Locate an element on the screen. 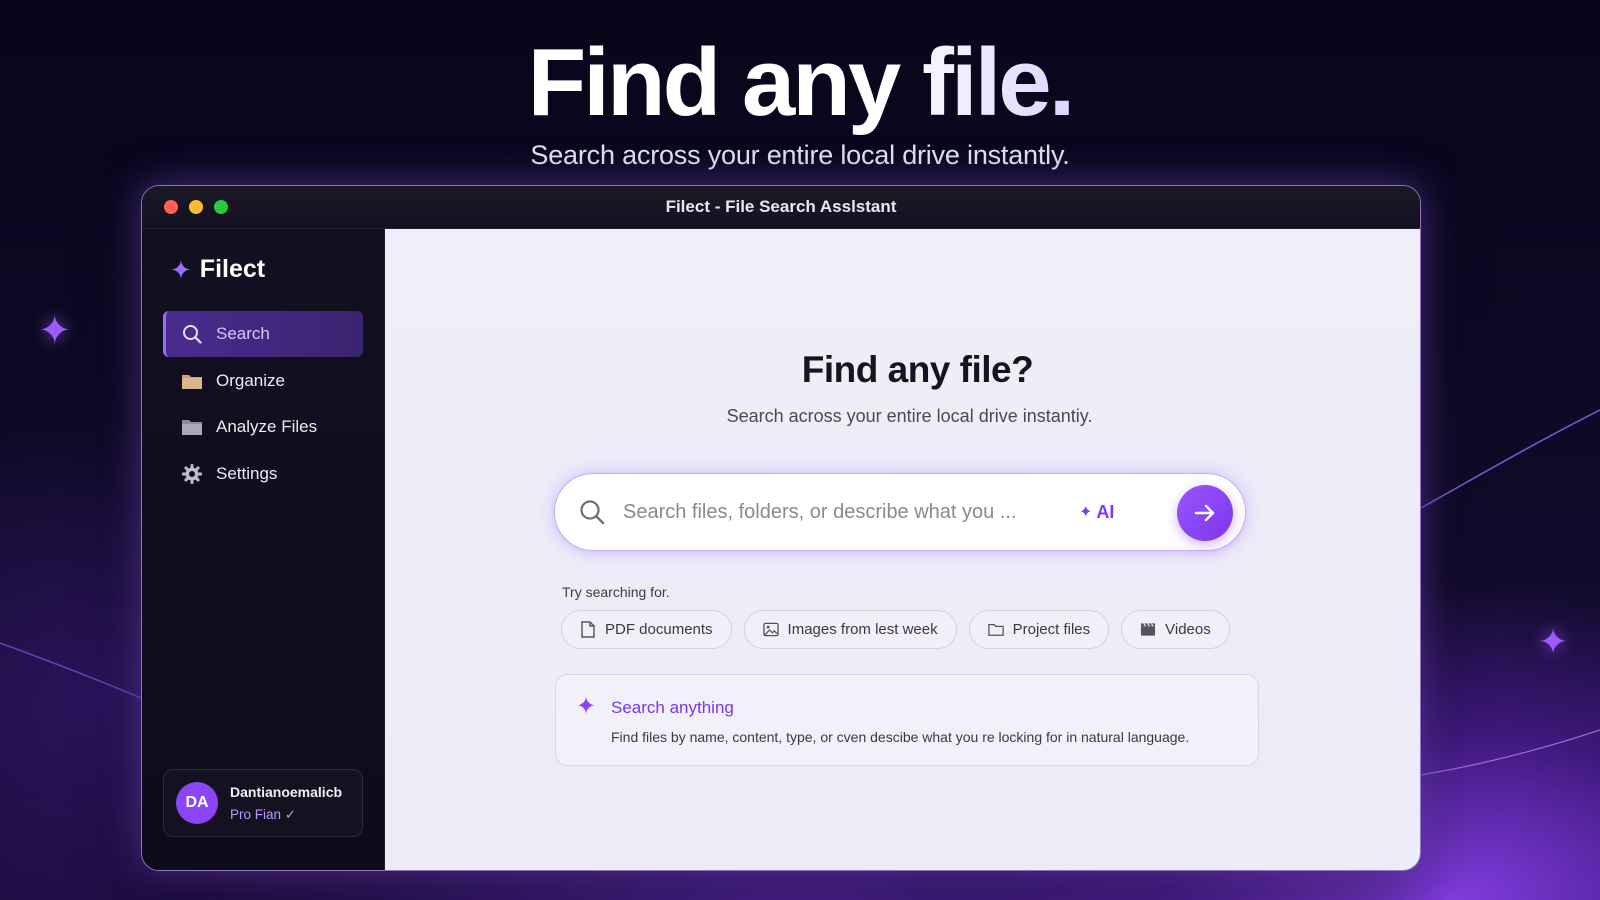 Image resolution: width=1600 pixels, height=900 pixels. suggestion-chip-videos: Videos is located at coordinates (1175, 629).